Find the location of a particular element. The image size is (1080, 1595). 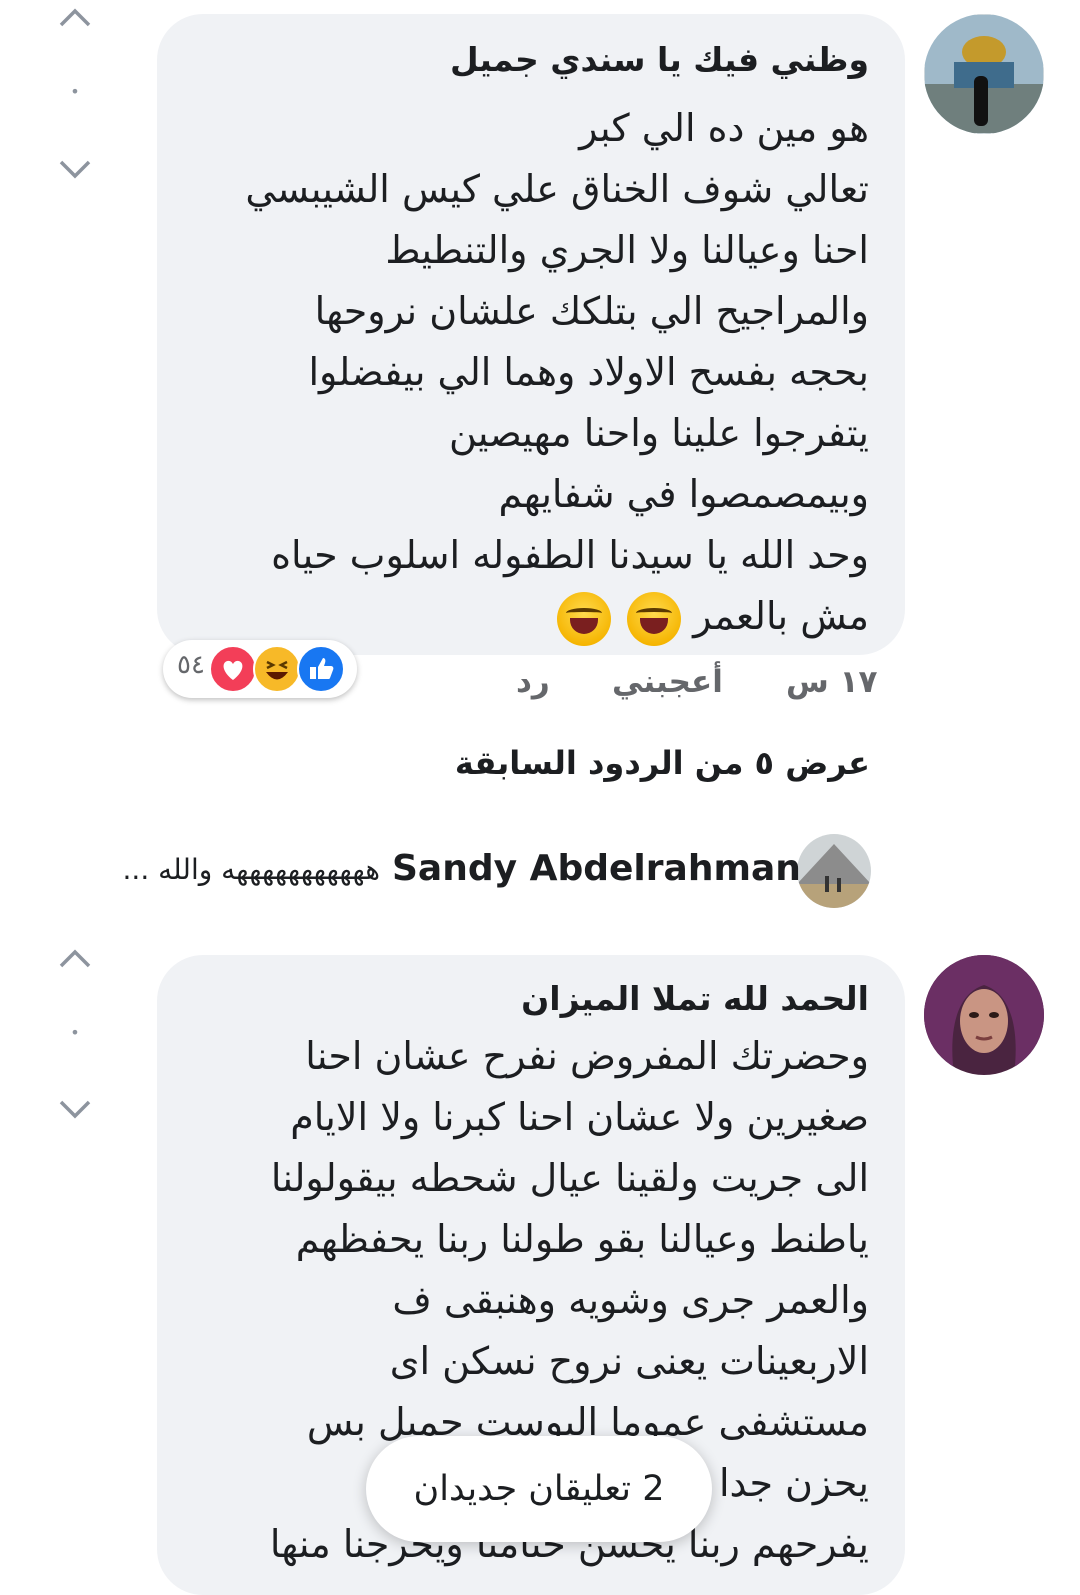

comment-line: وحد الله يا سيدنا الطفوله اسلوب حياه is located at coordinates (570, 555).